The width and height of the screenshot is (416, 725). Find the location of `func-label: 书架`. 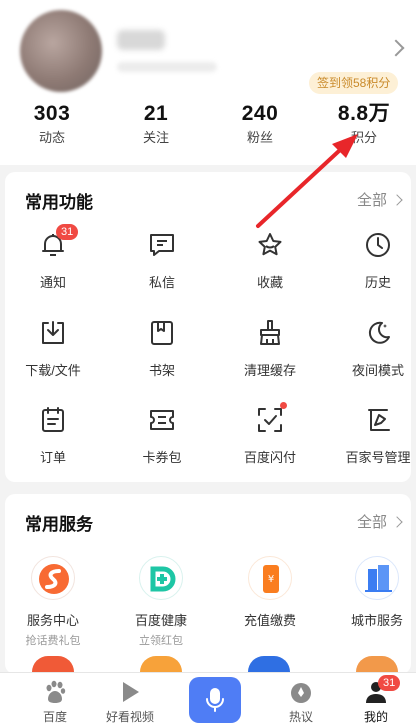

func-label: 书架 is located at coordinates (161, 370).